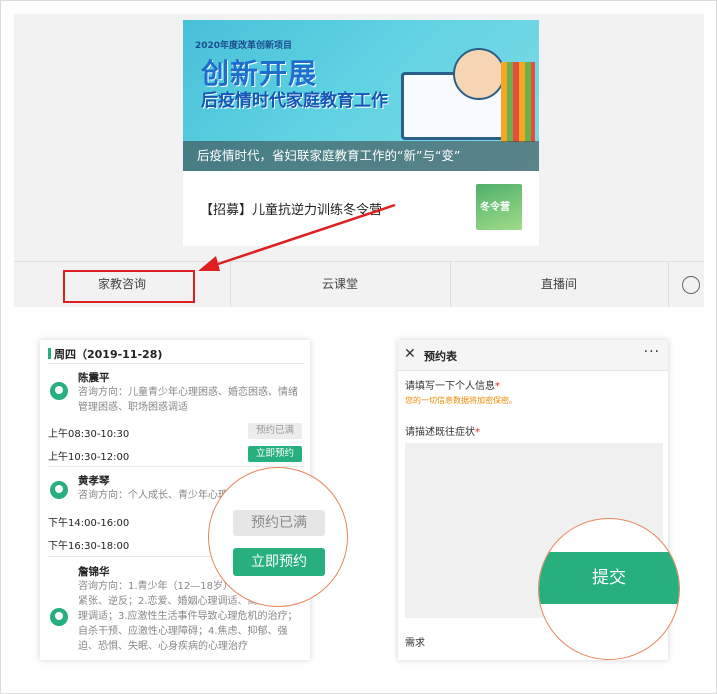 Image resolution: width=717 pixels, height=694 pixels. I want to click on zoom-full-button: 预约已满, so click(279, 523).